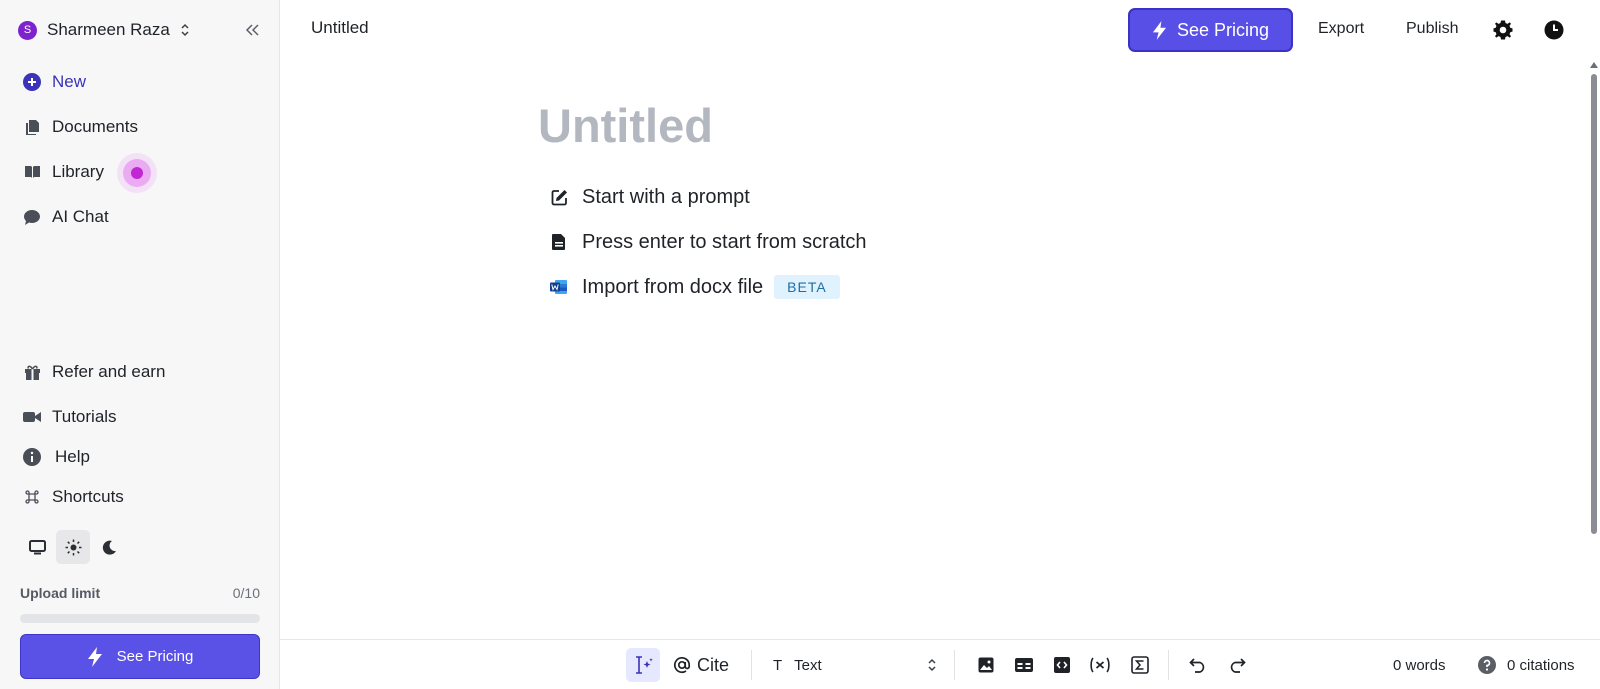 The width and height of the screenshot is (1600, 689). What do you see at coordinates (1432, 29) in the screenshot?
I see `publish-button: Publish` at bounding box center [1432, 29].